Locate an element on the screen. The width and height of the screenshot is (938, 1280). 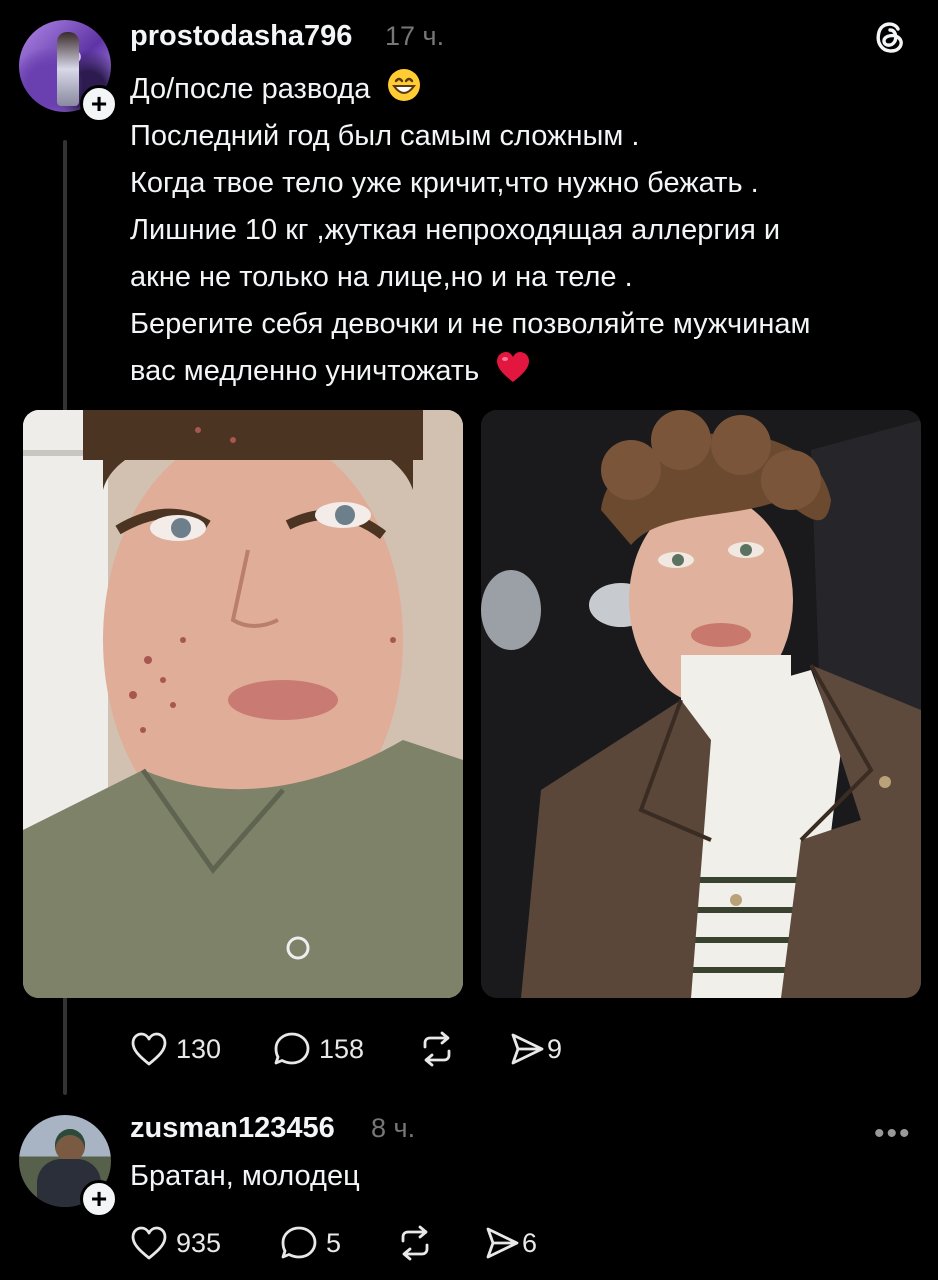
red-heart-icon is located at coordinates (513, 367).